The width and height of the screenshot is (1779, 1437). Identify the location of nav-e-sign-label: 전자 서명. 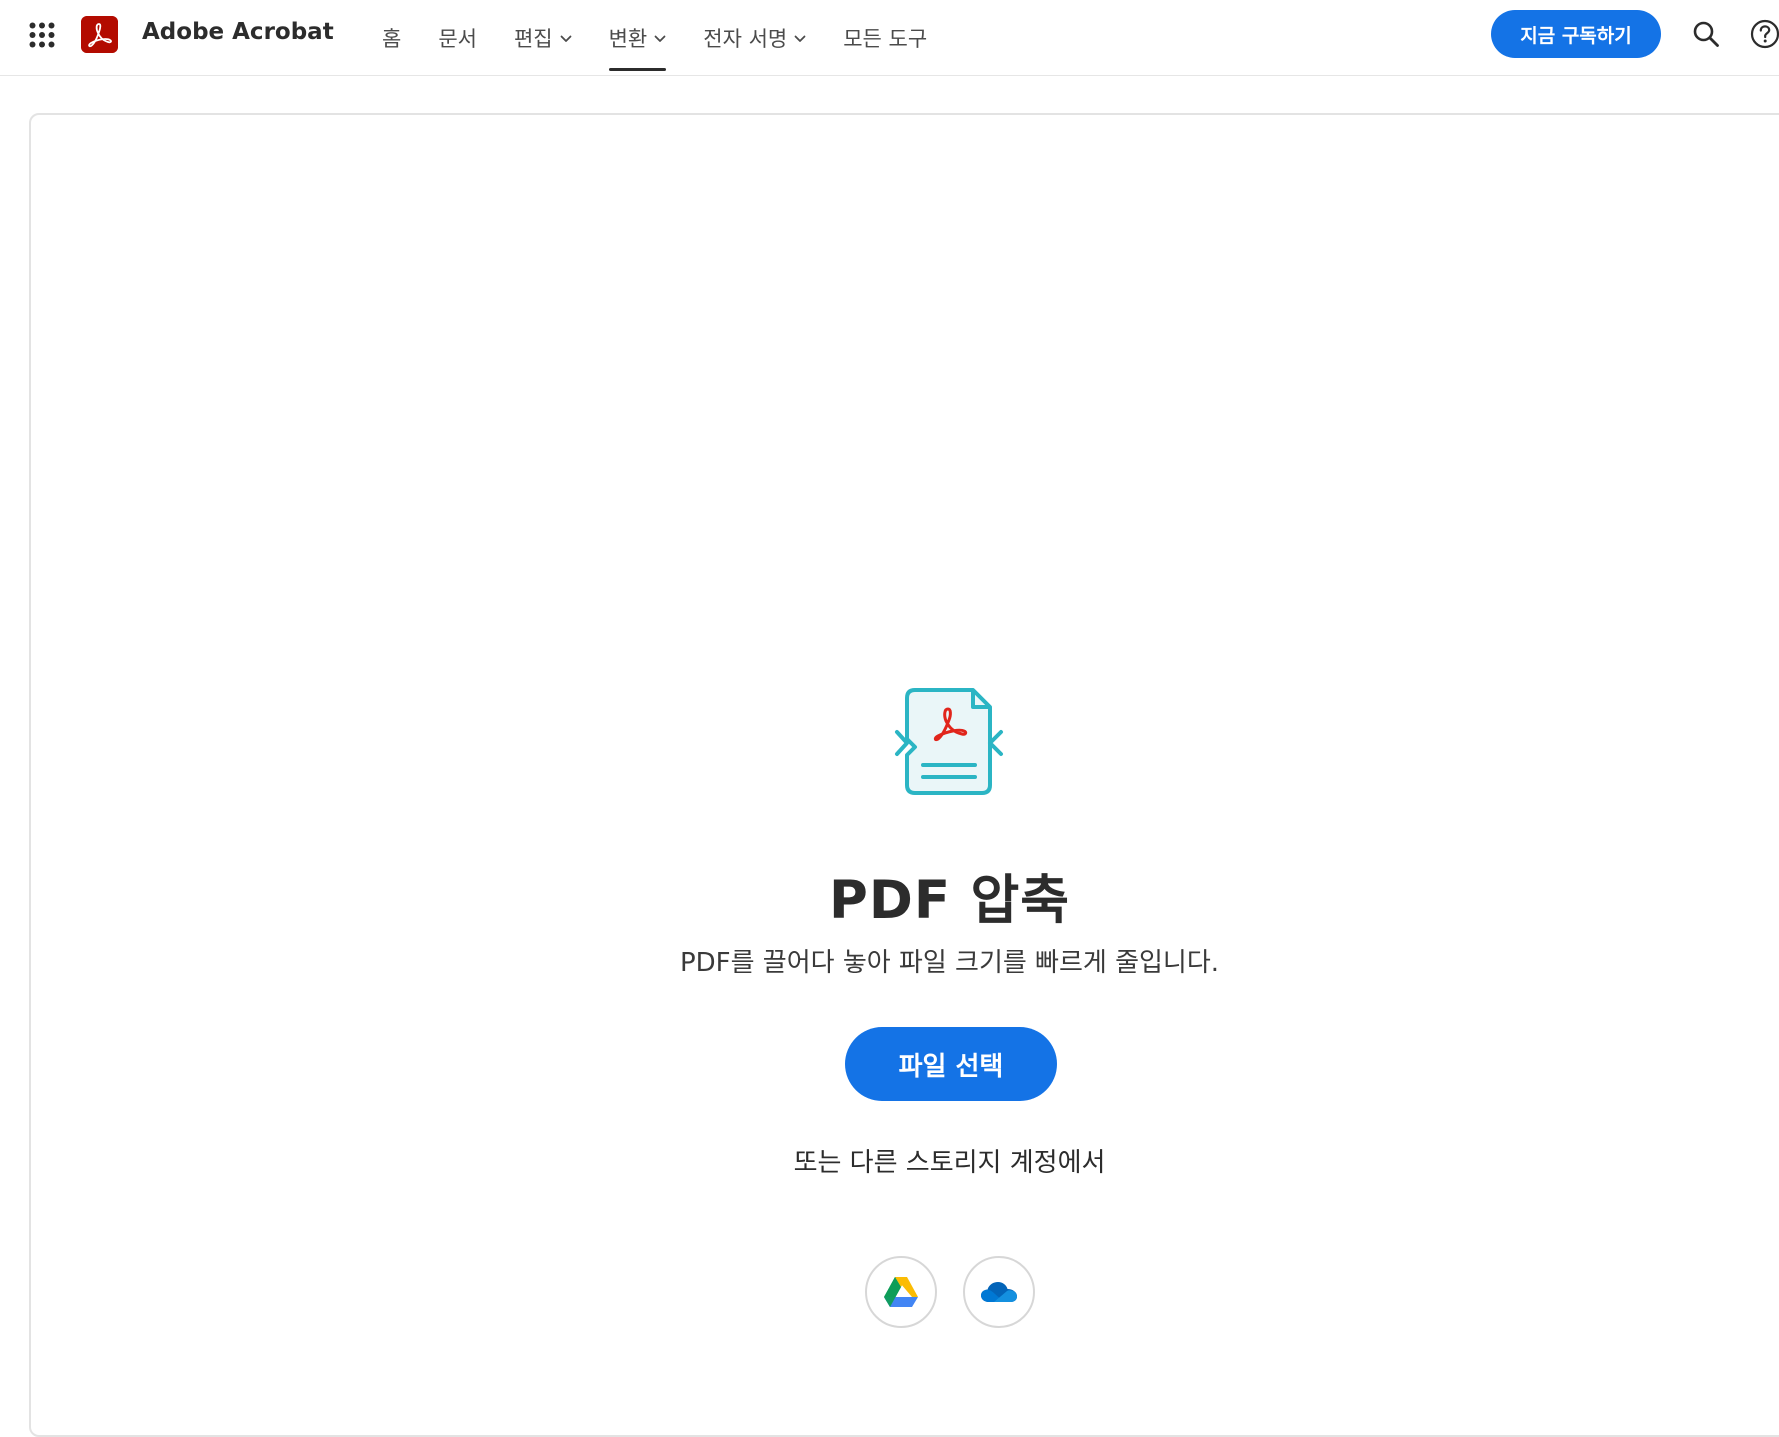
(745, 38).